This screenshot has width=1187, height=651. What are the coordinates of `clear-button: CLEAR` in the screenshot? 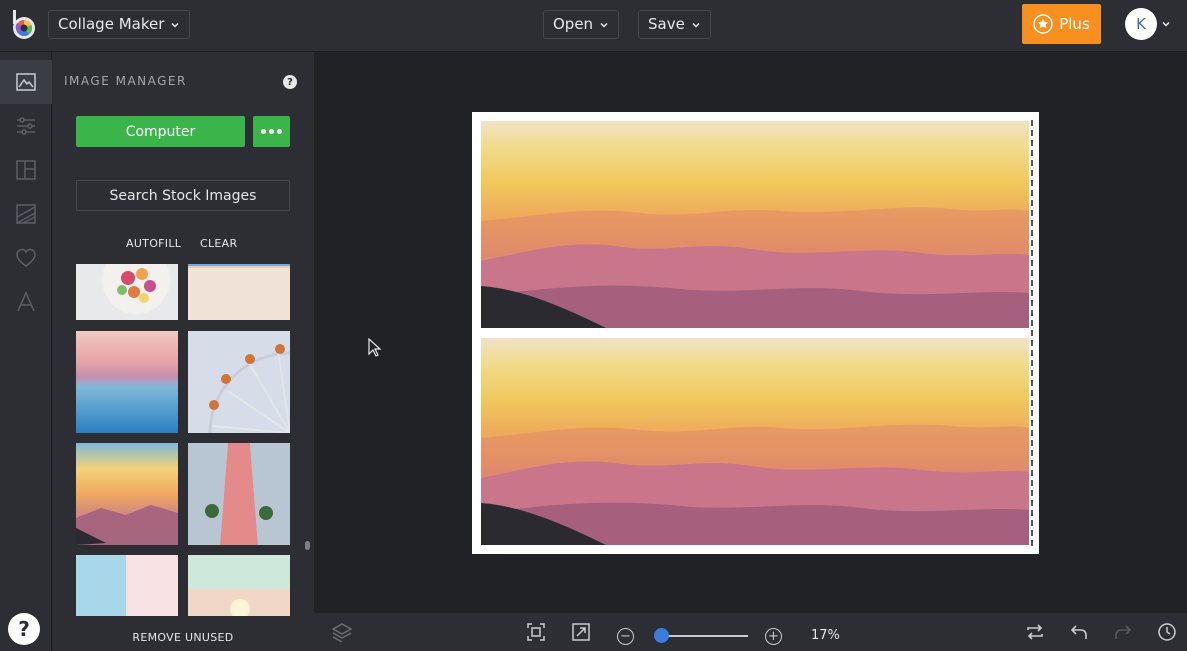 It's located at (218, 243).